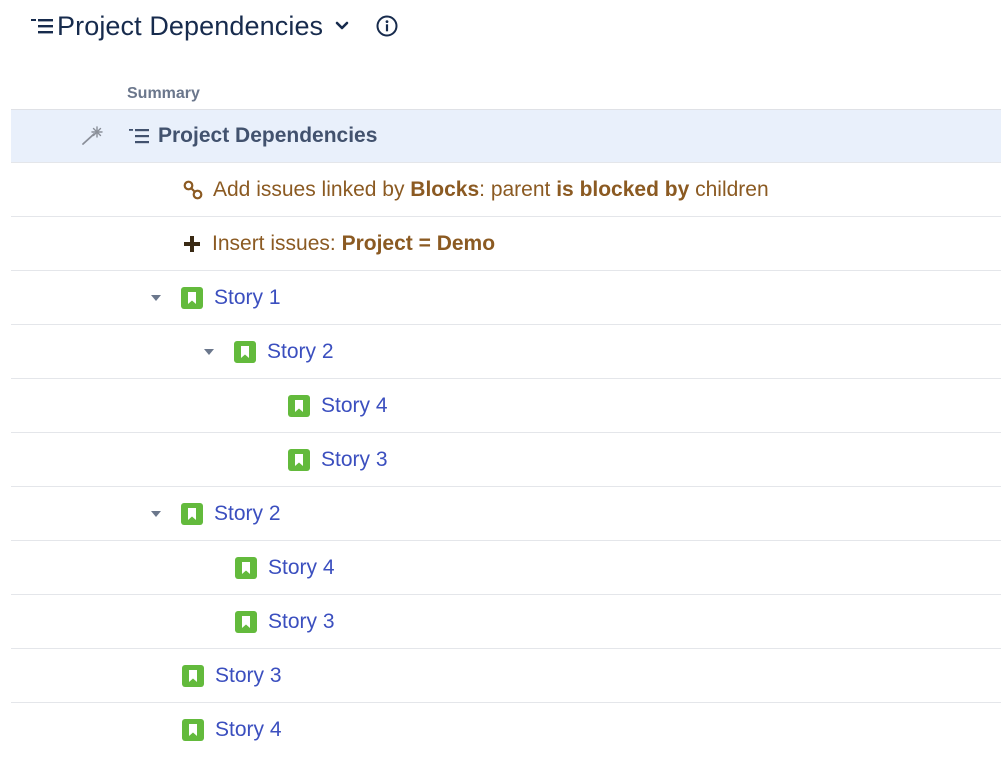  I want to click on chevron-down-icon, so click(342, 26).